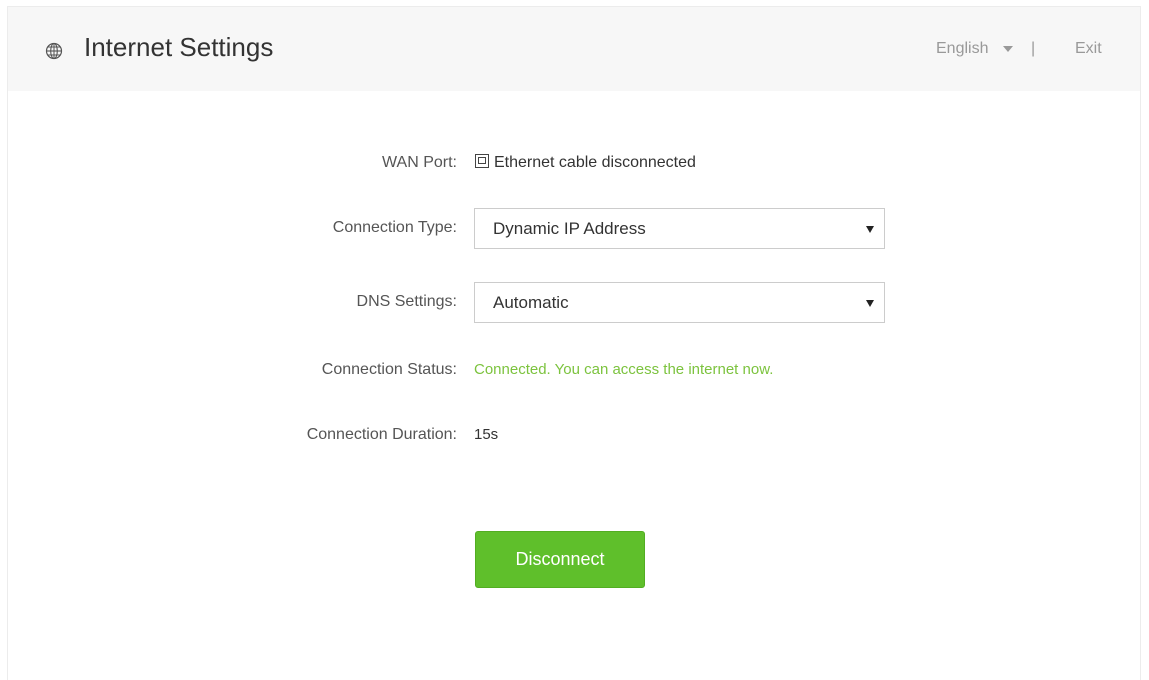 This screenshot has height=680, width=1149. What do you see at coordinates (419, 162) in the screenshot?
I see `wan-port-label: WAN Port:` at bounding box center [419, 162].